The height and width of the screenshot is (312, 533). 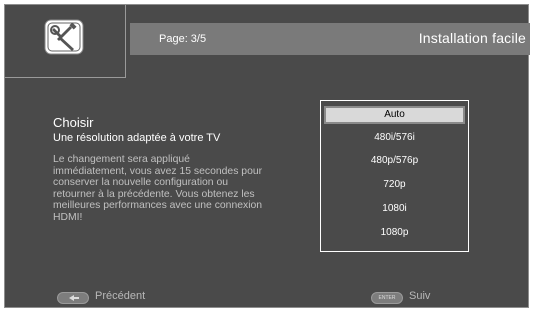 I want to click on description-line: Le changement sera appliqué, so click(x=121, y=159).